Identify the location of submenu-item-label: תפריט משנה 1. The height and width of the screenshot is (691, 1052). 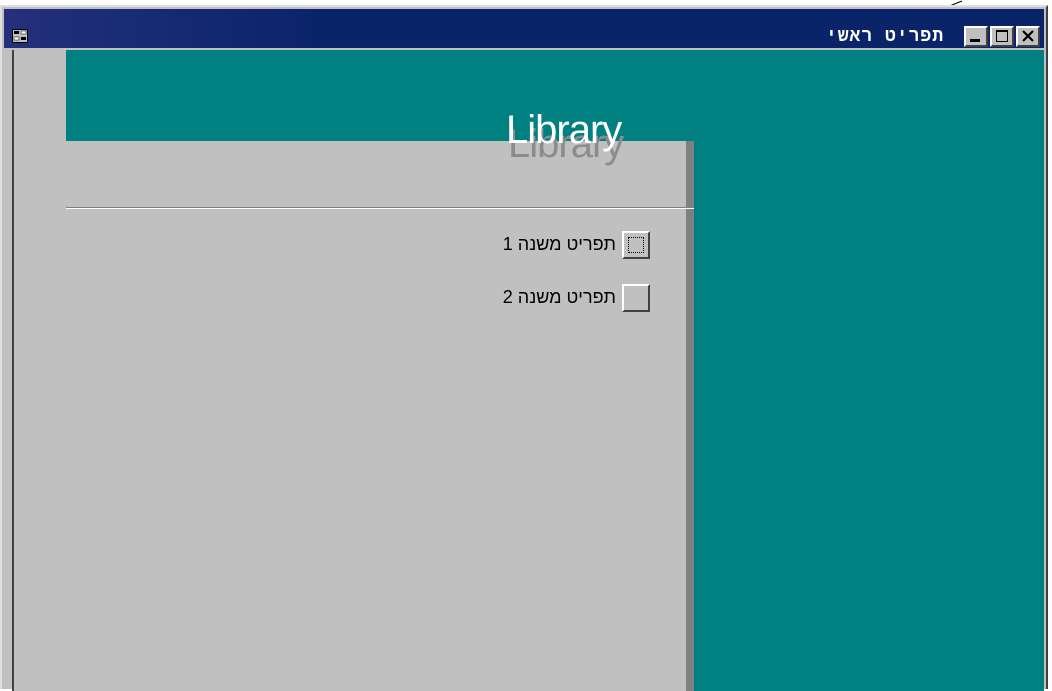
(559, 244).